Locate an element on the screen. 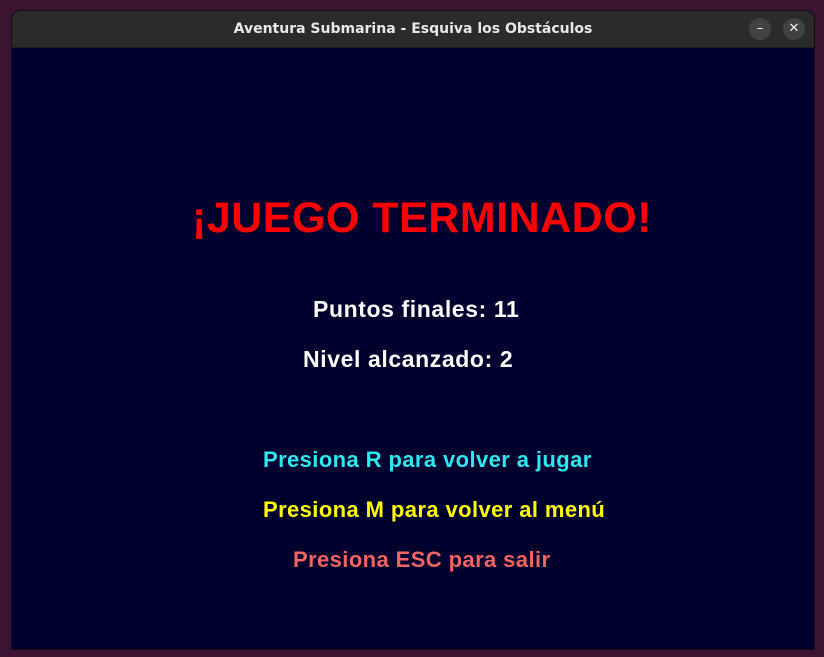 The width and height of the screenshot is (824, 657). close-button: ✕ is located at coordinates (794, 29).